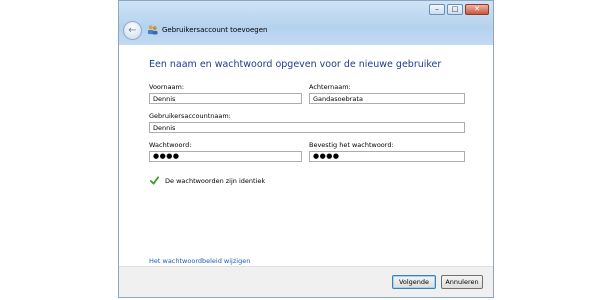 This screenshot has height=300, width=612. What do you see at coordinates (225, 98) in the screenshot?
I see `first-name-field: Dennis` at bounding box center [225, 98].